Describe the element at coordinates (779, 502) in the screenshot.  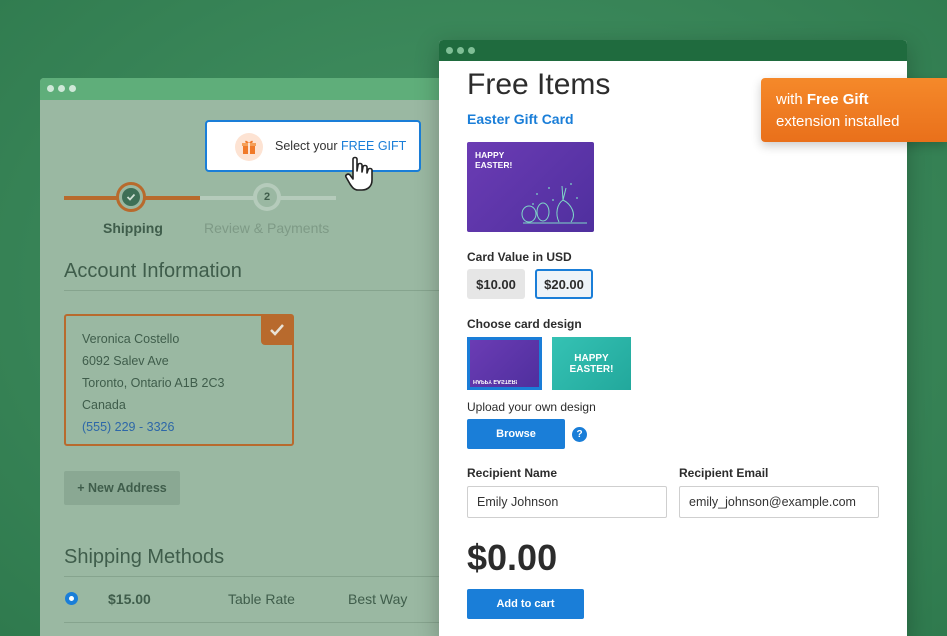
I see `recipient-email-input: emily_johnson@example.com` at that location.